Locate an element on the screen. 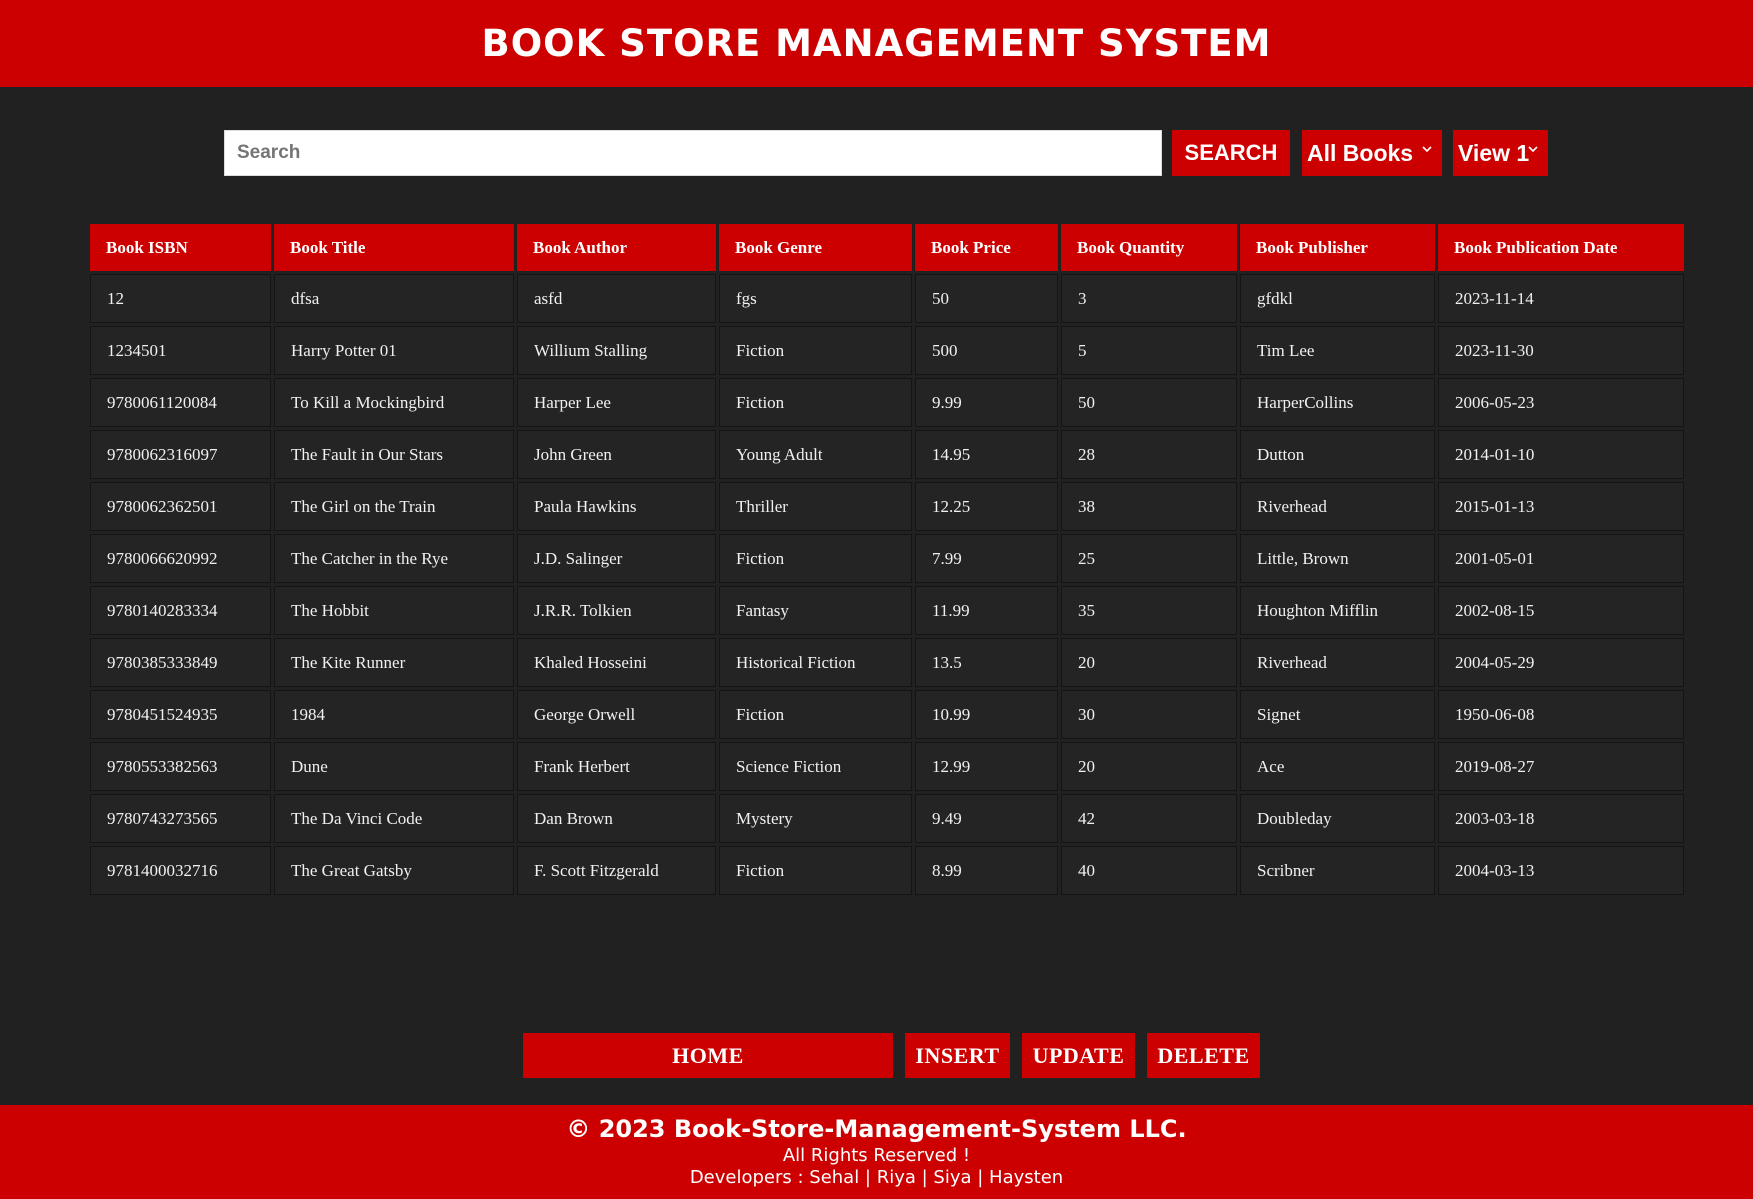 The width and height of the screenshot is (1753, 1199). cell-publisher: Ace is located at coordinates (1337, 766).